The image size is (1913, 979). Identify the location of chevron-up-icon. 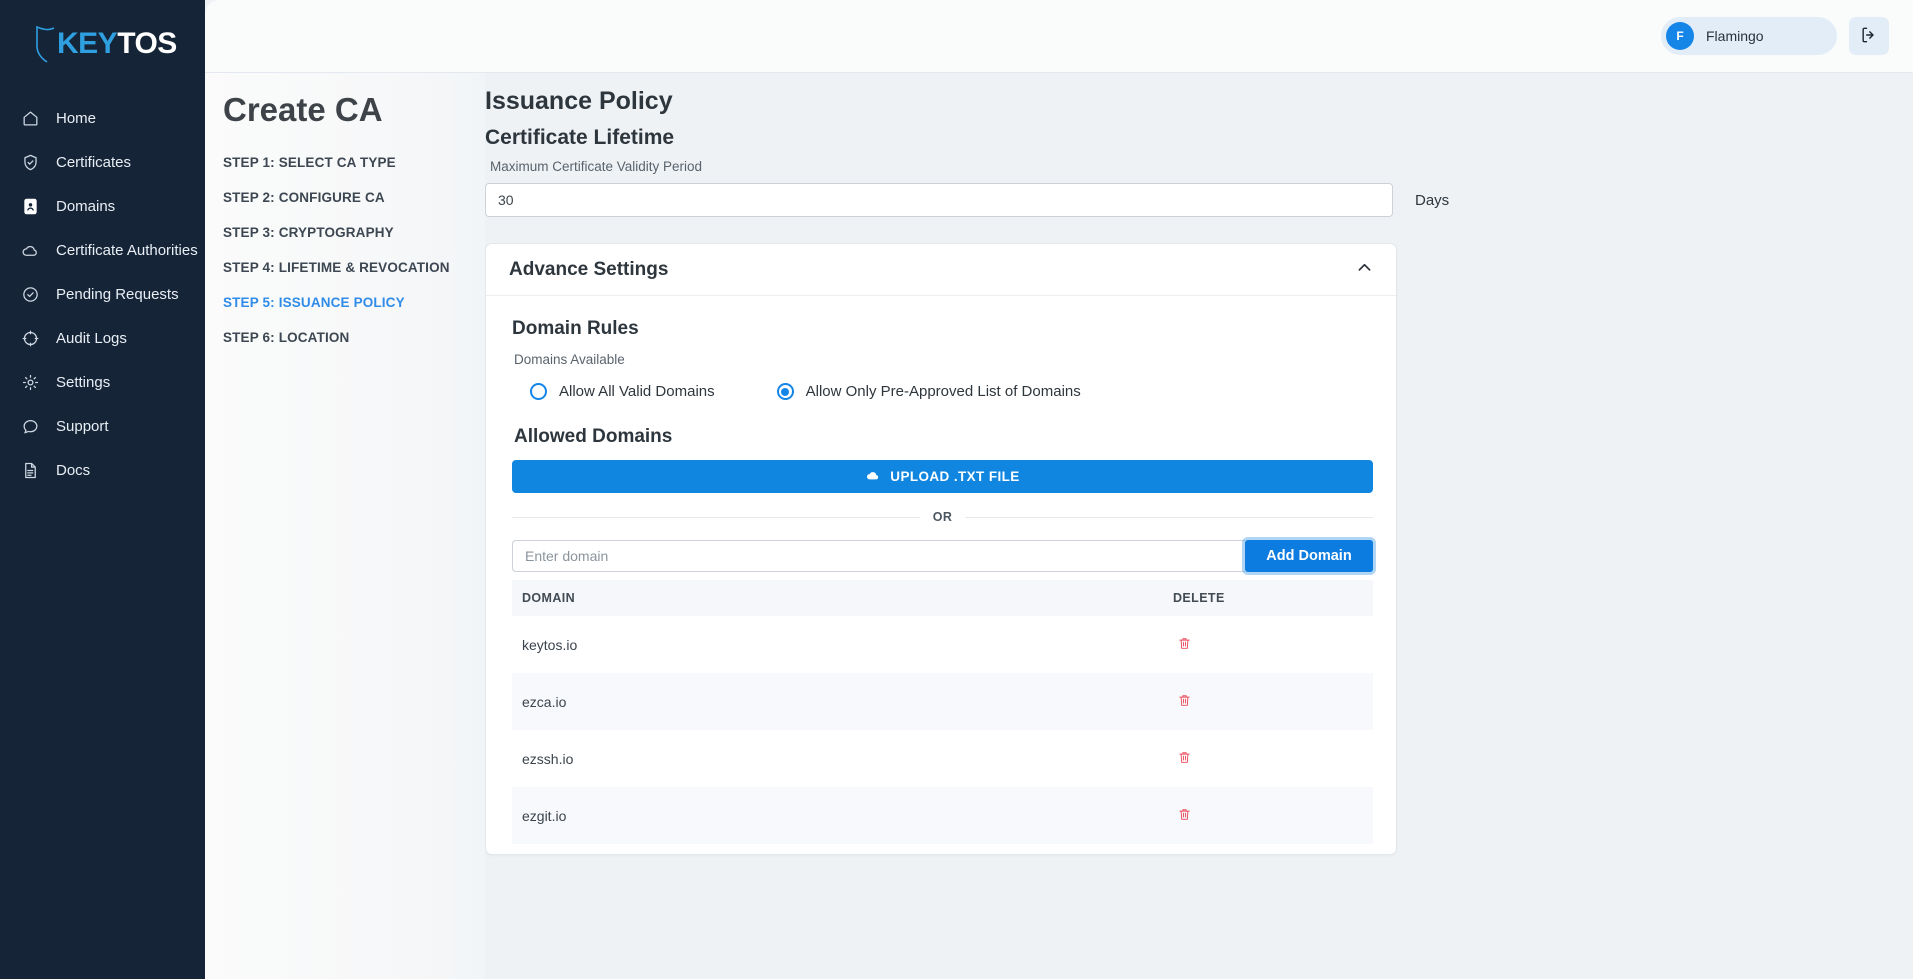
(1364, 270).